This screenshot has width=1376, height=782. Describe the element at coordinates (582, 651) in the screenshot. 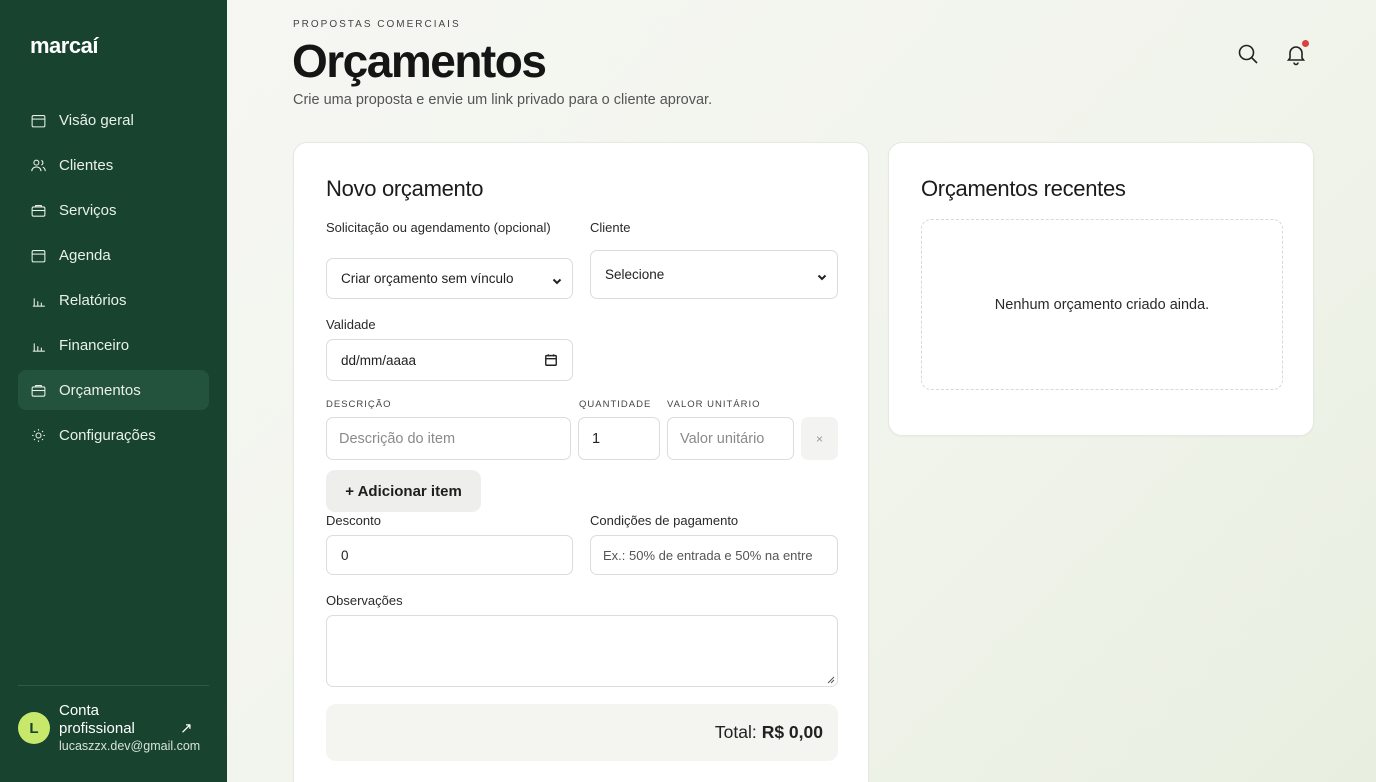

I see `notes-textarea` at that location.